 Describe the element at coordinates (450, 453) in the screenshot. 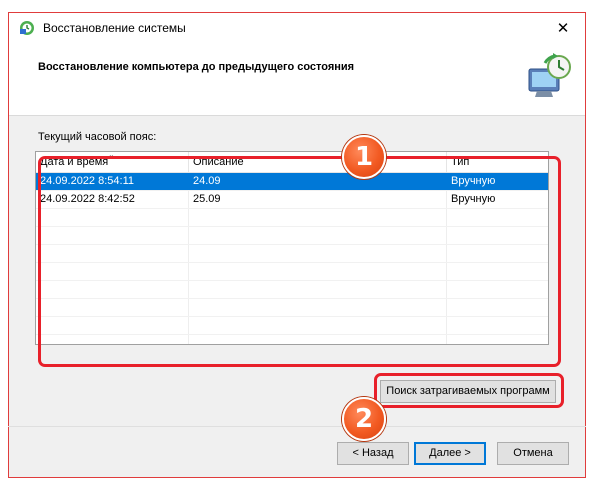

I see `next-button: Далее >` at that location.